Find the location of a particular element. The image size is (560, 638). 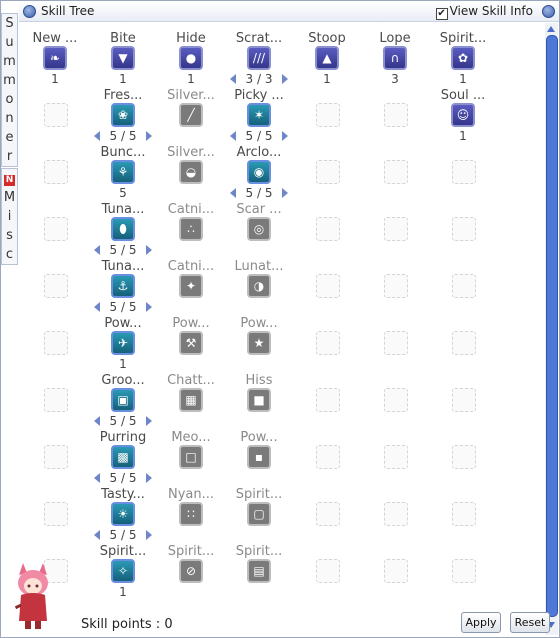

skill-icon: ▢ is located at coordinates (259, 514).